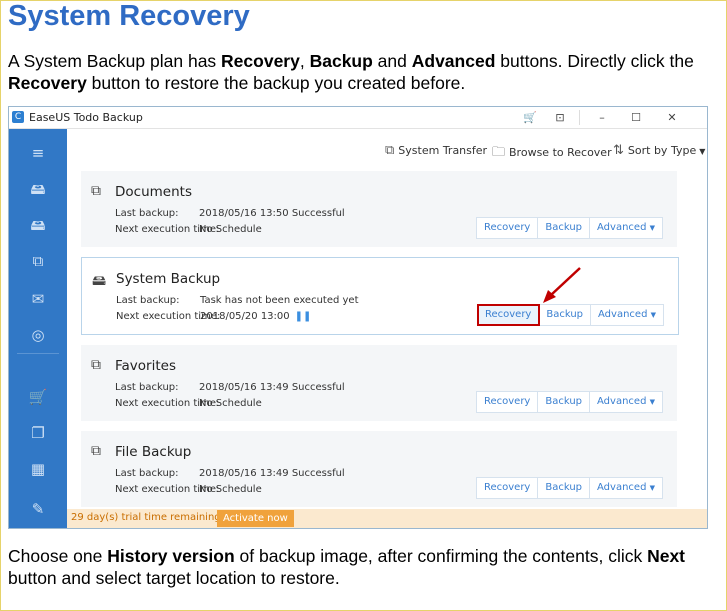  I want to click on intro-text-2: ,, so click(304, 61).